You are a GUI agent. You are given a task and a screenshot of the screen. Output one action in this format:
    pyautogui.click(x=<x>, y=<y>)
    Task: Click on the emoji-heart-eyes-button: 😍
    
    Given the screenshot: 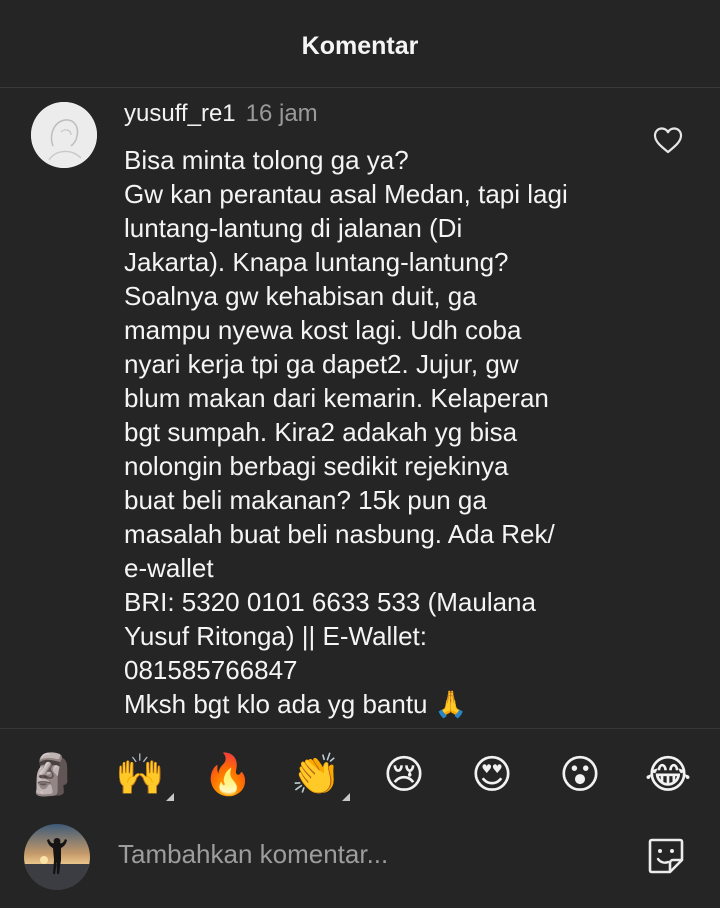 What is the action you would take?
    pyautogui.click(x=492, y=775)
    